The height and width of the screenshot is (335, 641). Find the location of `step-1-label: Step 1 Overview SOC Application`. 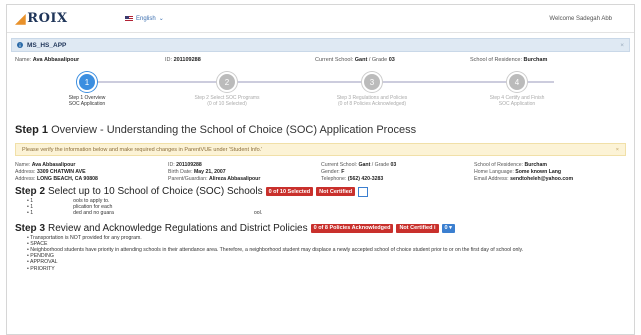

step-1-label: Step 1 Overview SOC Application is located at coordinates (87, 101).